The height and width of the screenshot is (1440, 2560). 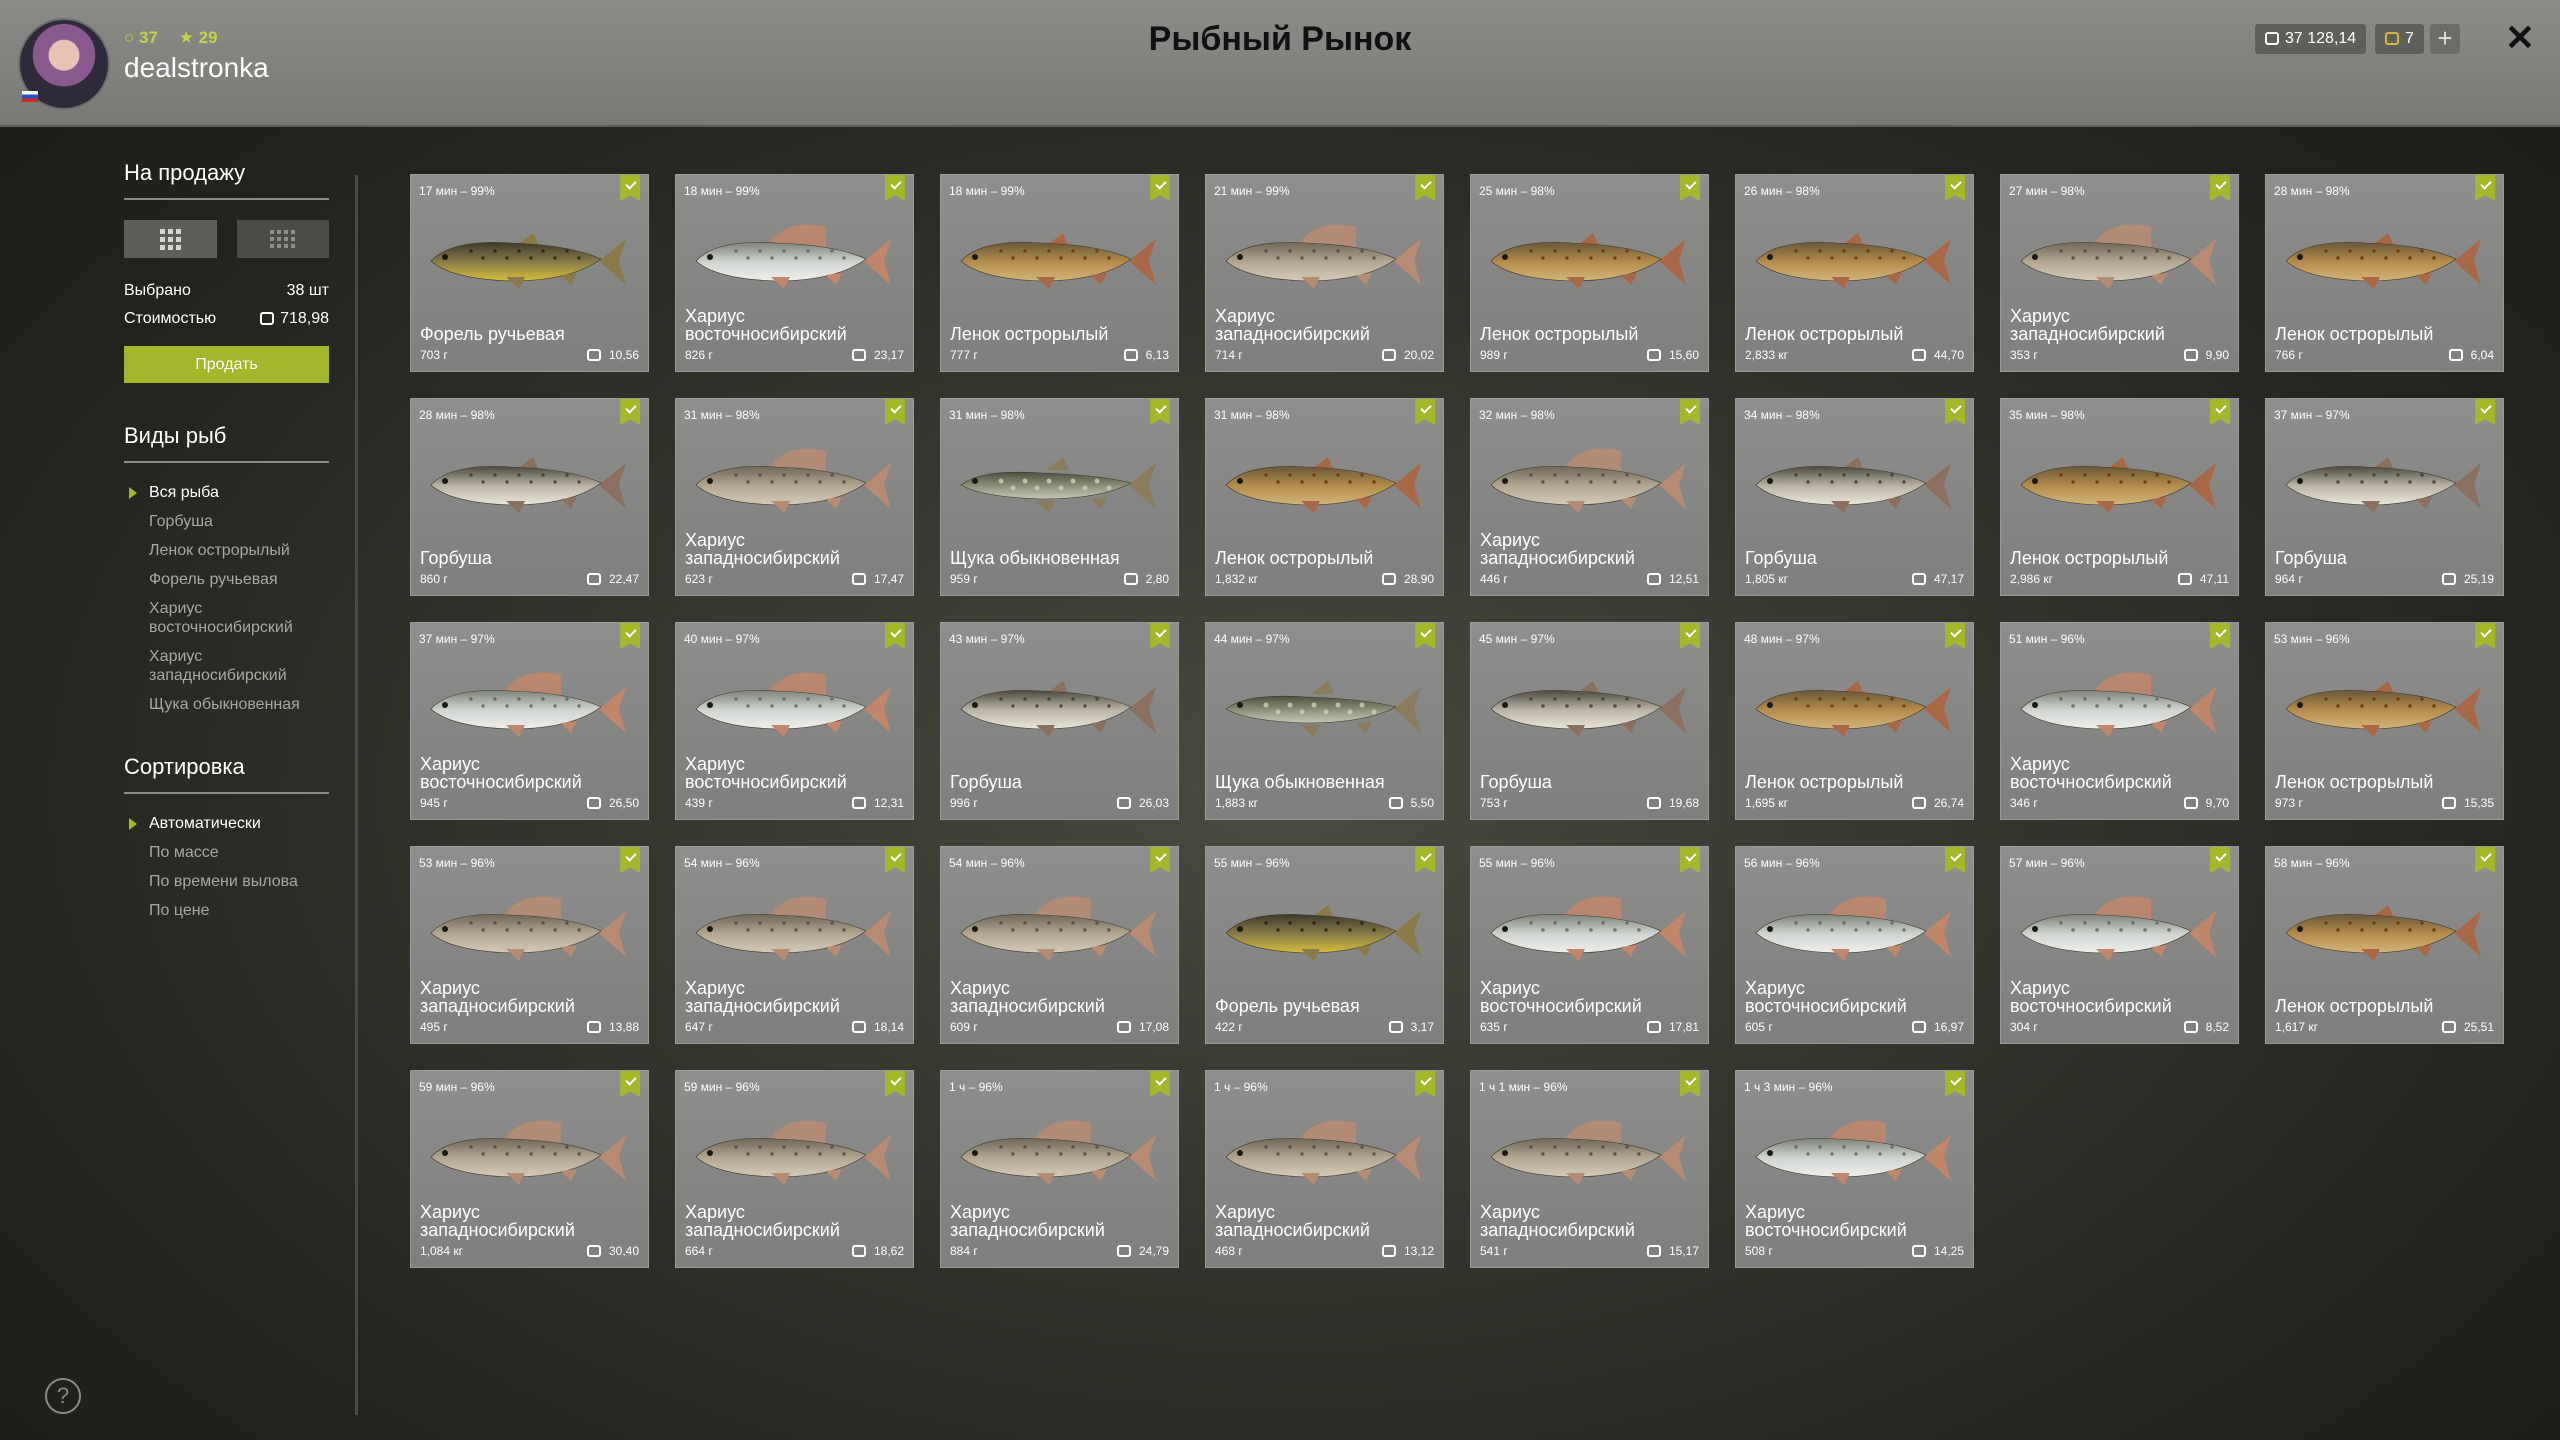 I want to click on fish-type-item-4: Хариус восточносибирский, so click(x=226, y=618).